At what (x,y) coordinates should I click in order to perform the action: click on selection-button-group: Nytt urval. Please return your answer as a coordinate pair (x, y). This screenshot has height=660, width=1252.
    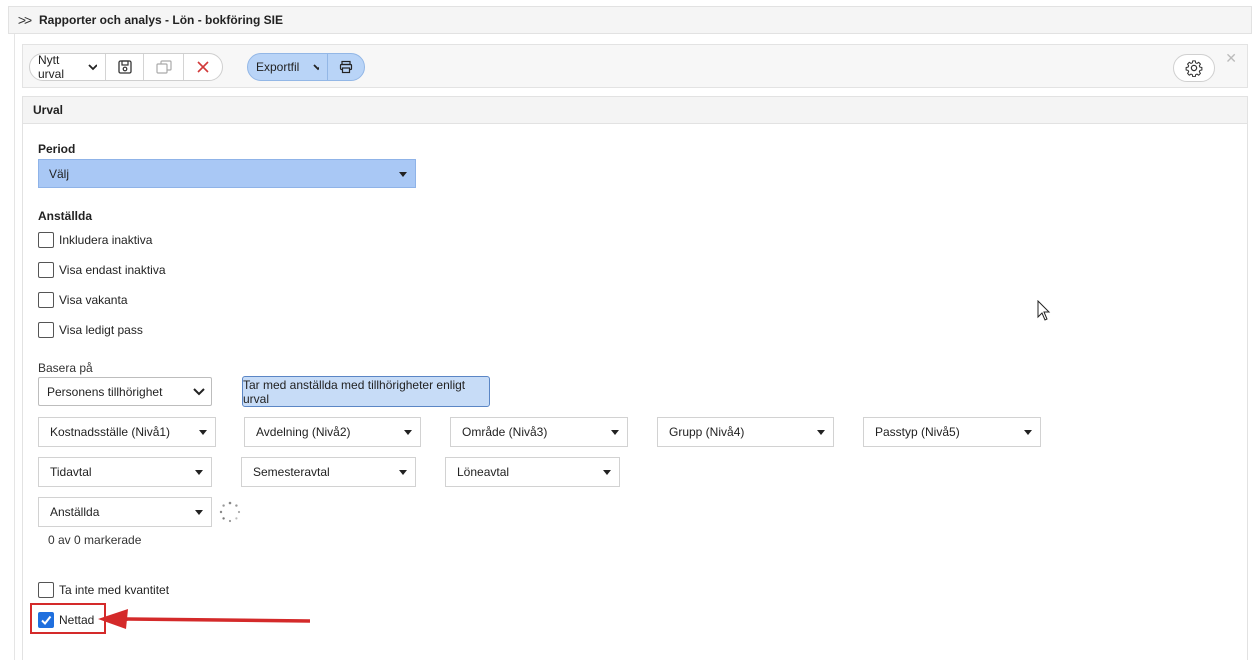
    Looking at the image, I should click on (126, 67).